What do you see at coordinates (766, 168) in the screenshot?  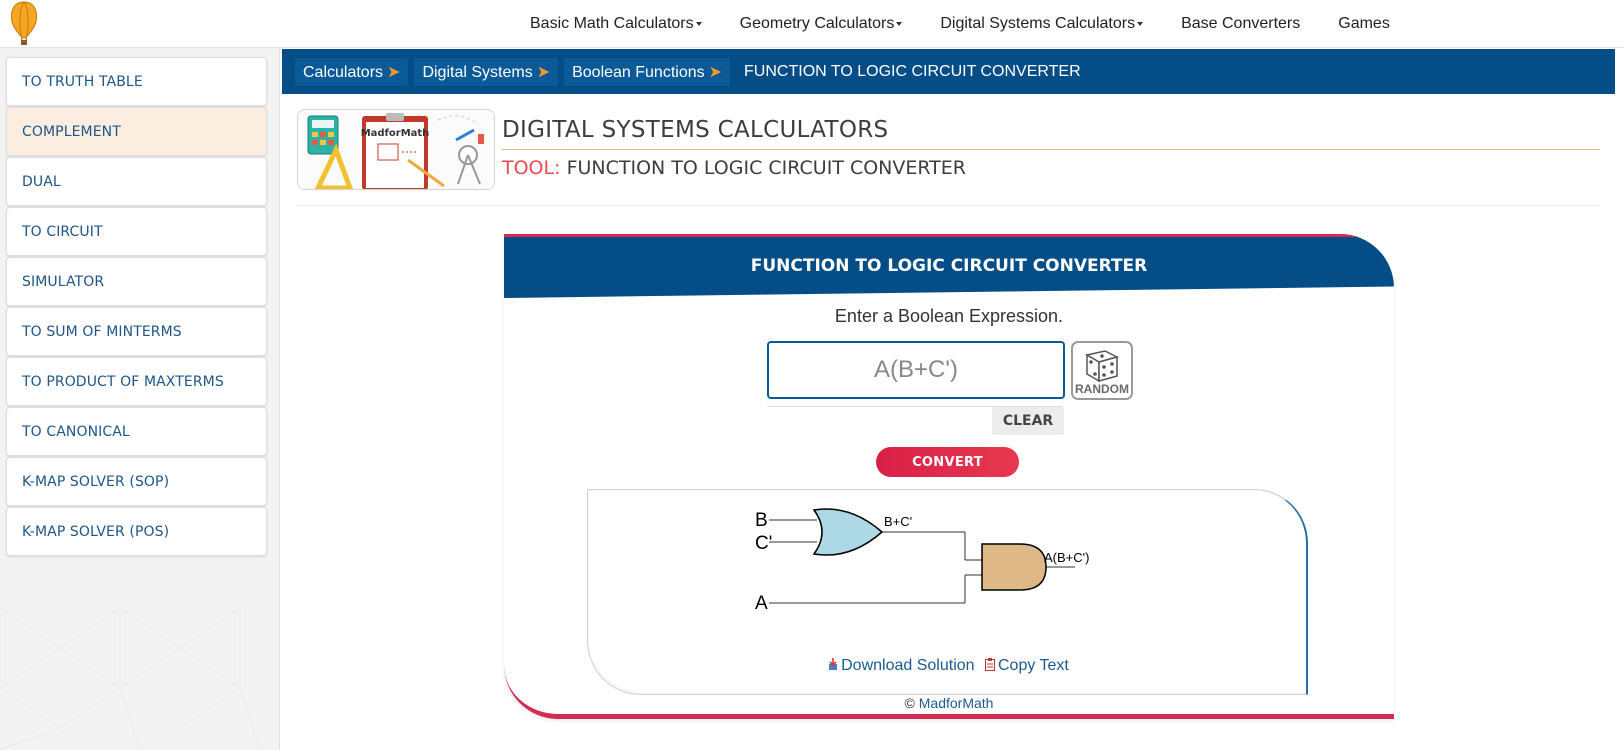 I see `tool-name: FUNCTION TO LOGIC CIRCUIT CONVERTER` at bounding box center [766, 168].